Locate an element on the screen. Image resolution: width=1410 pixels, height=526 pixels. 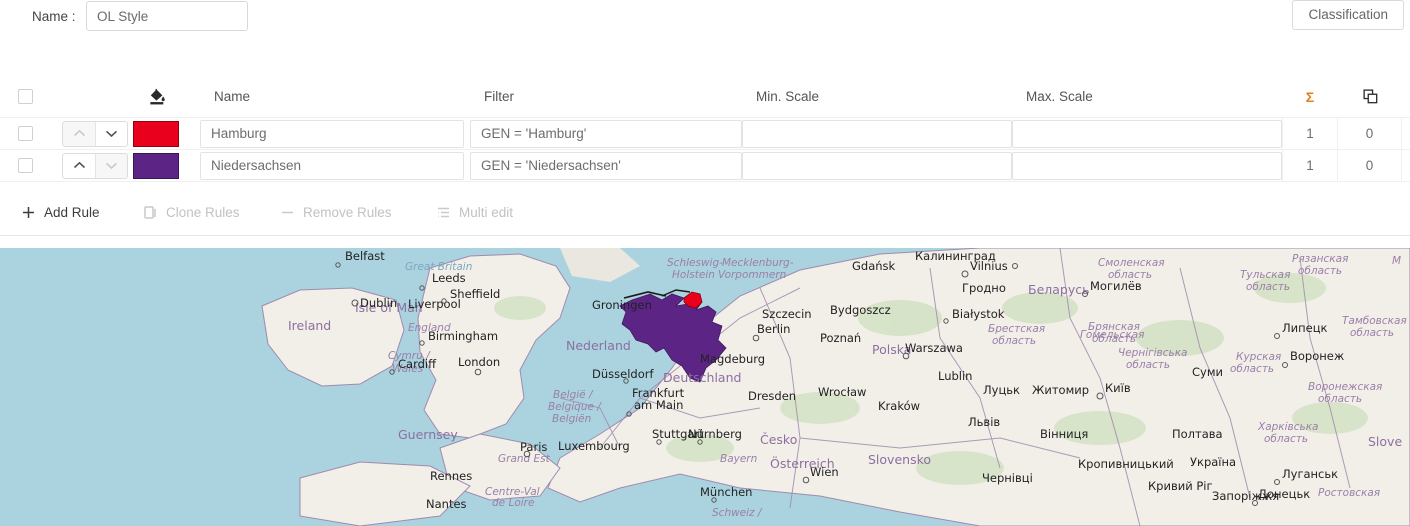
multi-edit-icon is located at coordinates (443, 212).